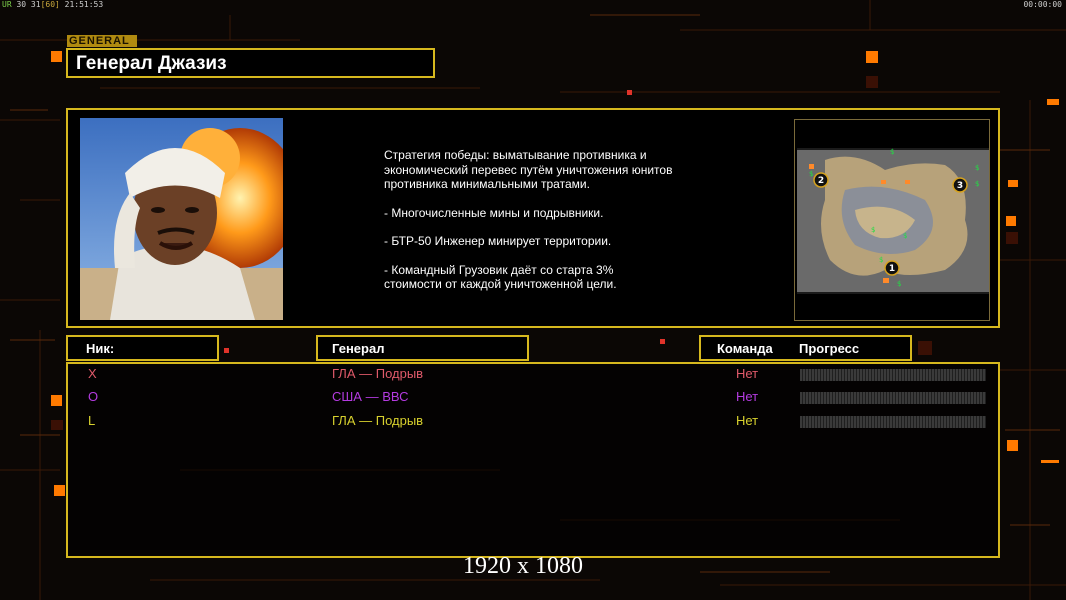  What do you see at coordinates (535, 423) in the screenshot?
I see `player-row: L ГЛА — Подрыв Нет` at bounding box center [535, 423].